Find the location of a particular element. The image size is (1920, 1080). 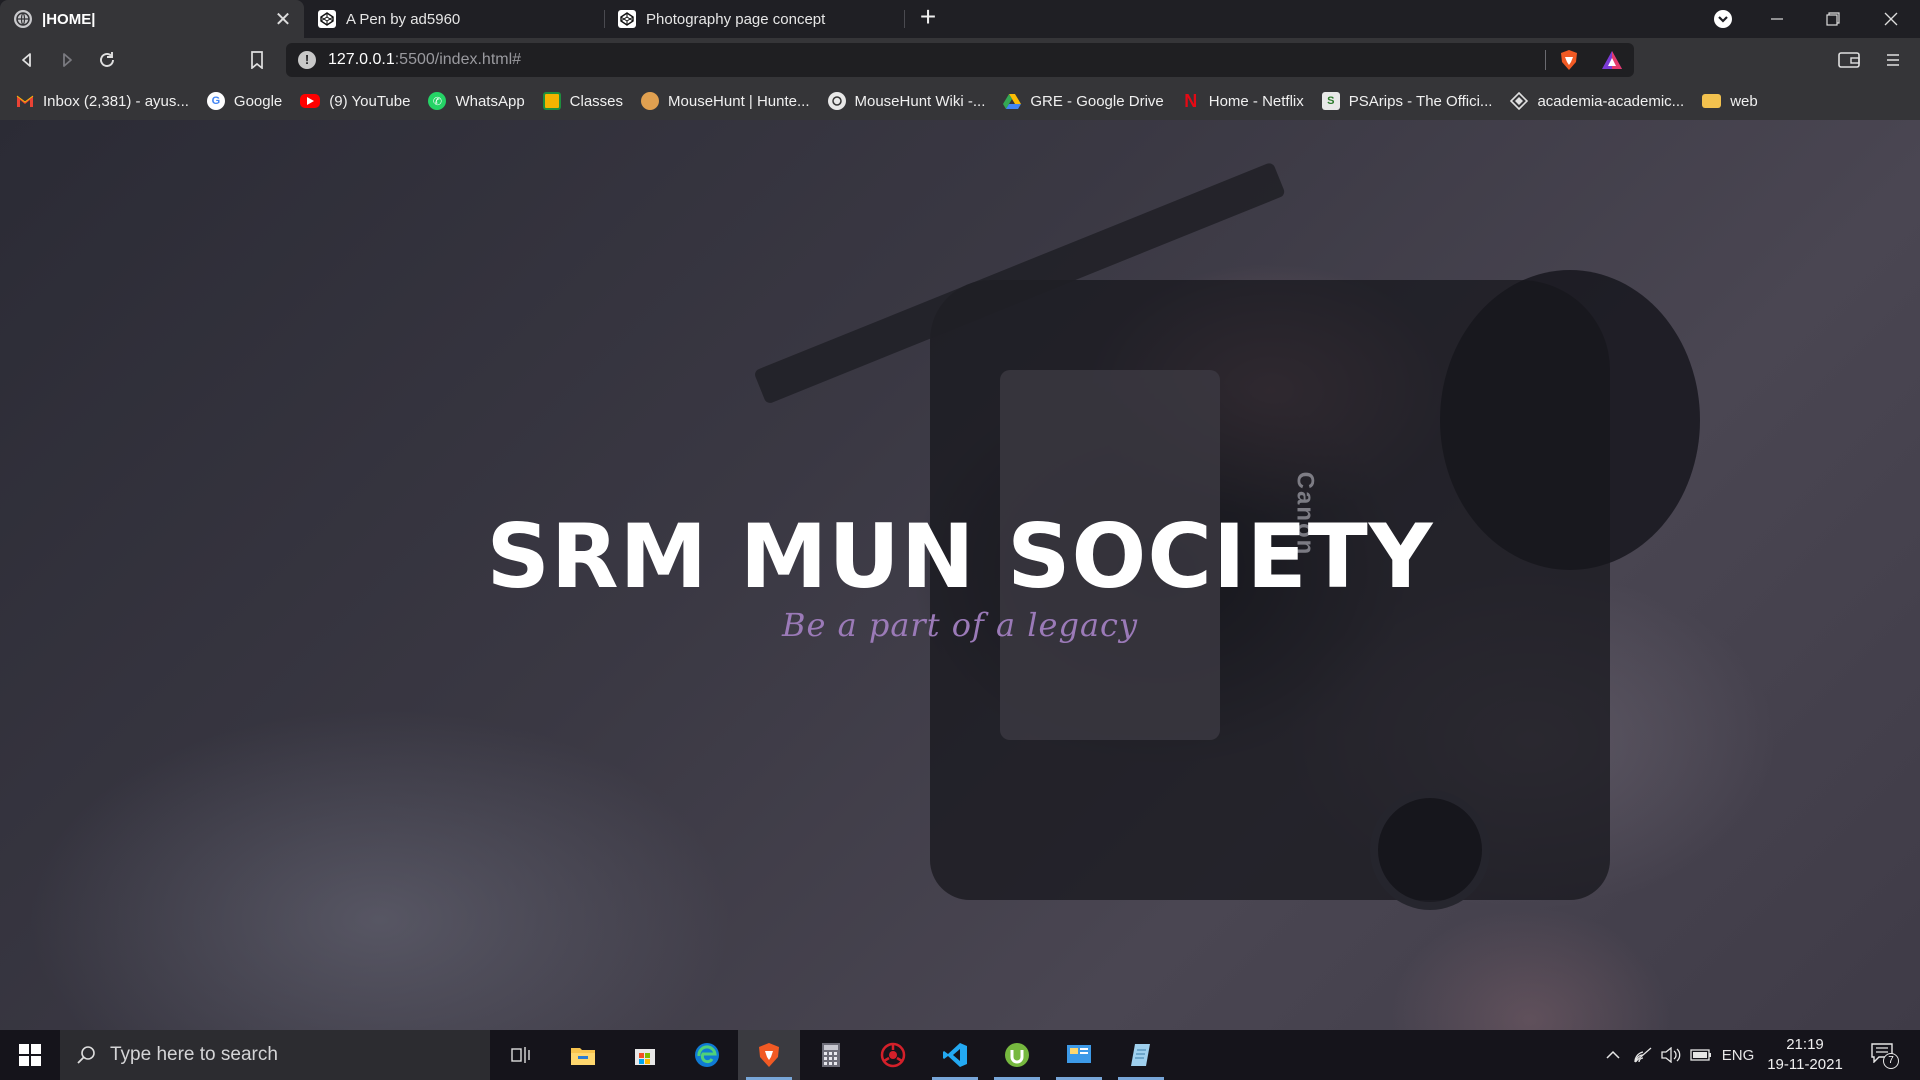

taskbar-utorrent is located at coordinates (1017, 1055).